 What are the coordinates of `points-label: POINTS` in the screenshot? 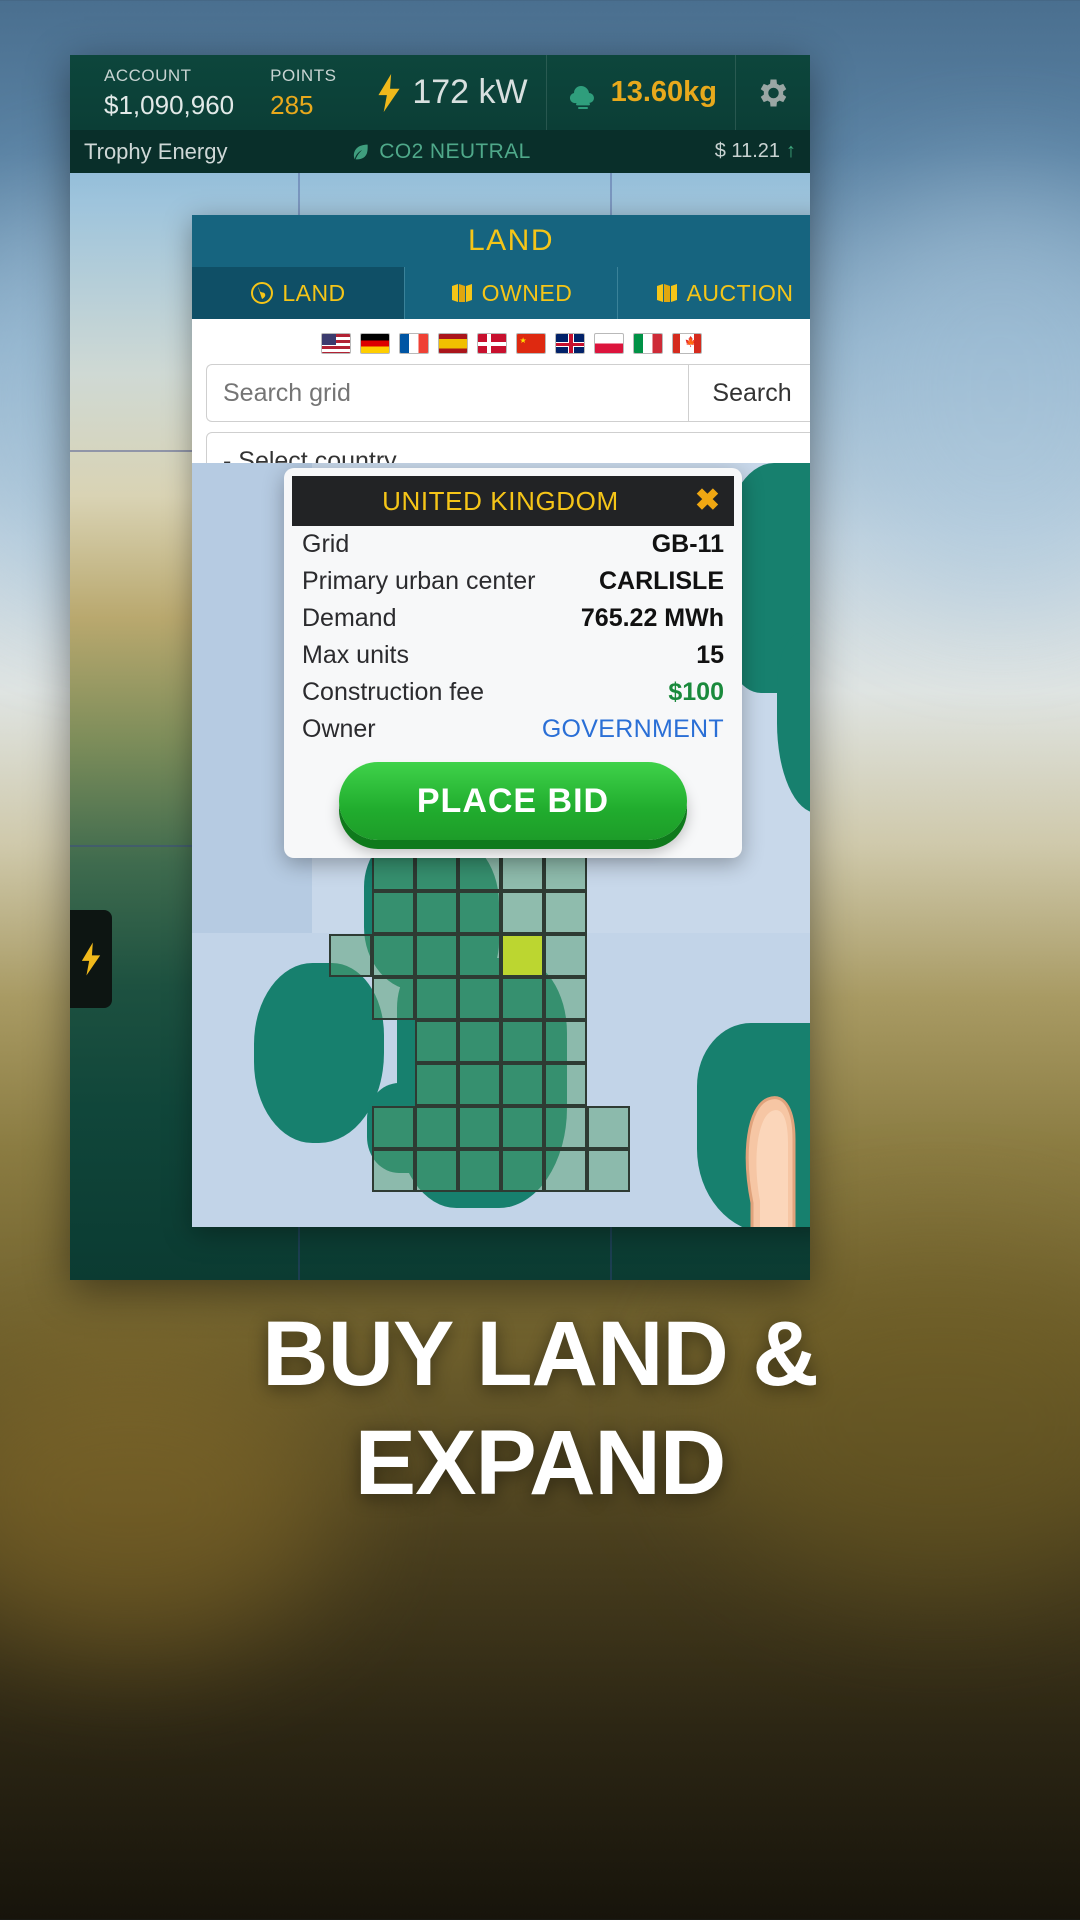 It's located at (303, 75).